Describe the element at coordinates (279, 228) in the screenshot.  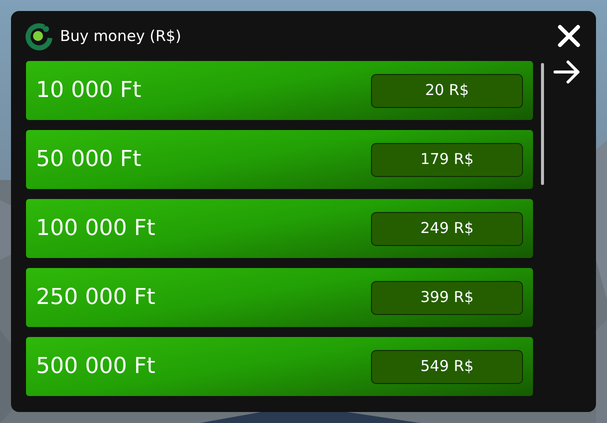
I see `offer-row: 100 000 Ft 249 R$` at that location.